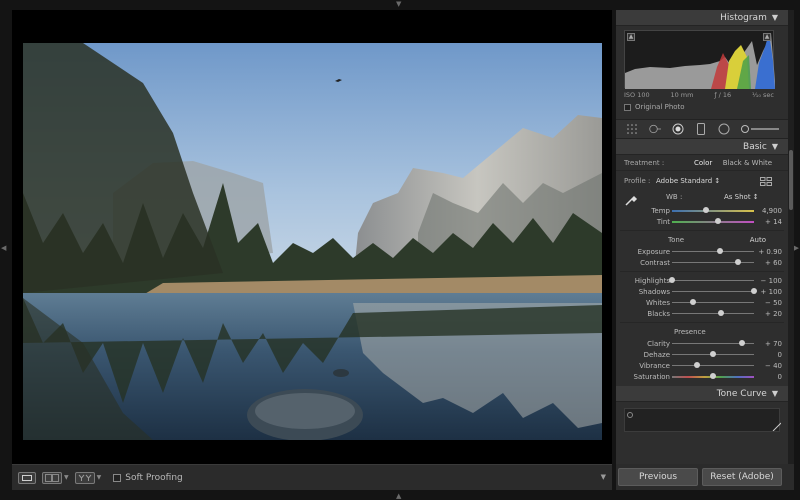 This screenshot has height=500, width=800. I want to click on blacks-slider-knob, so click(721, 313).